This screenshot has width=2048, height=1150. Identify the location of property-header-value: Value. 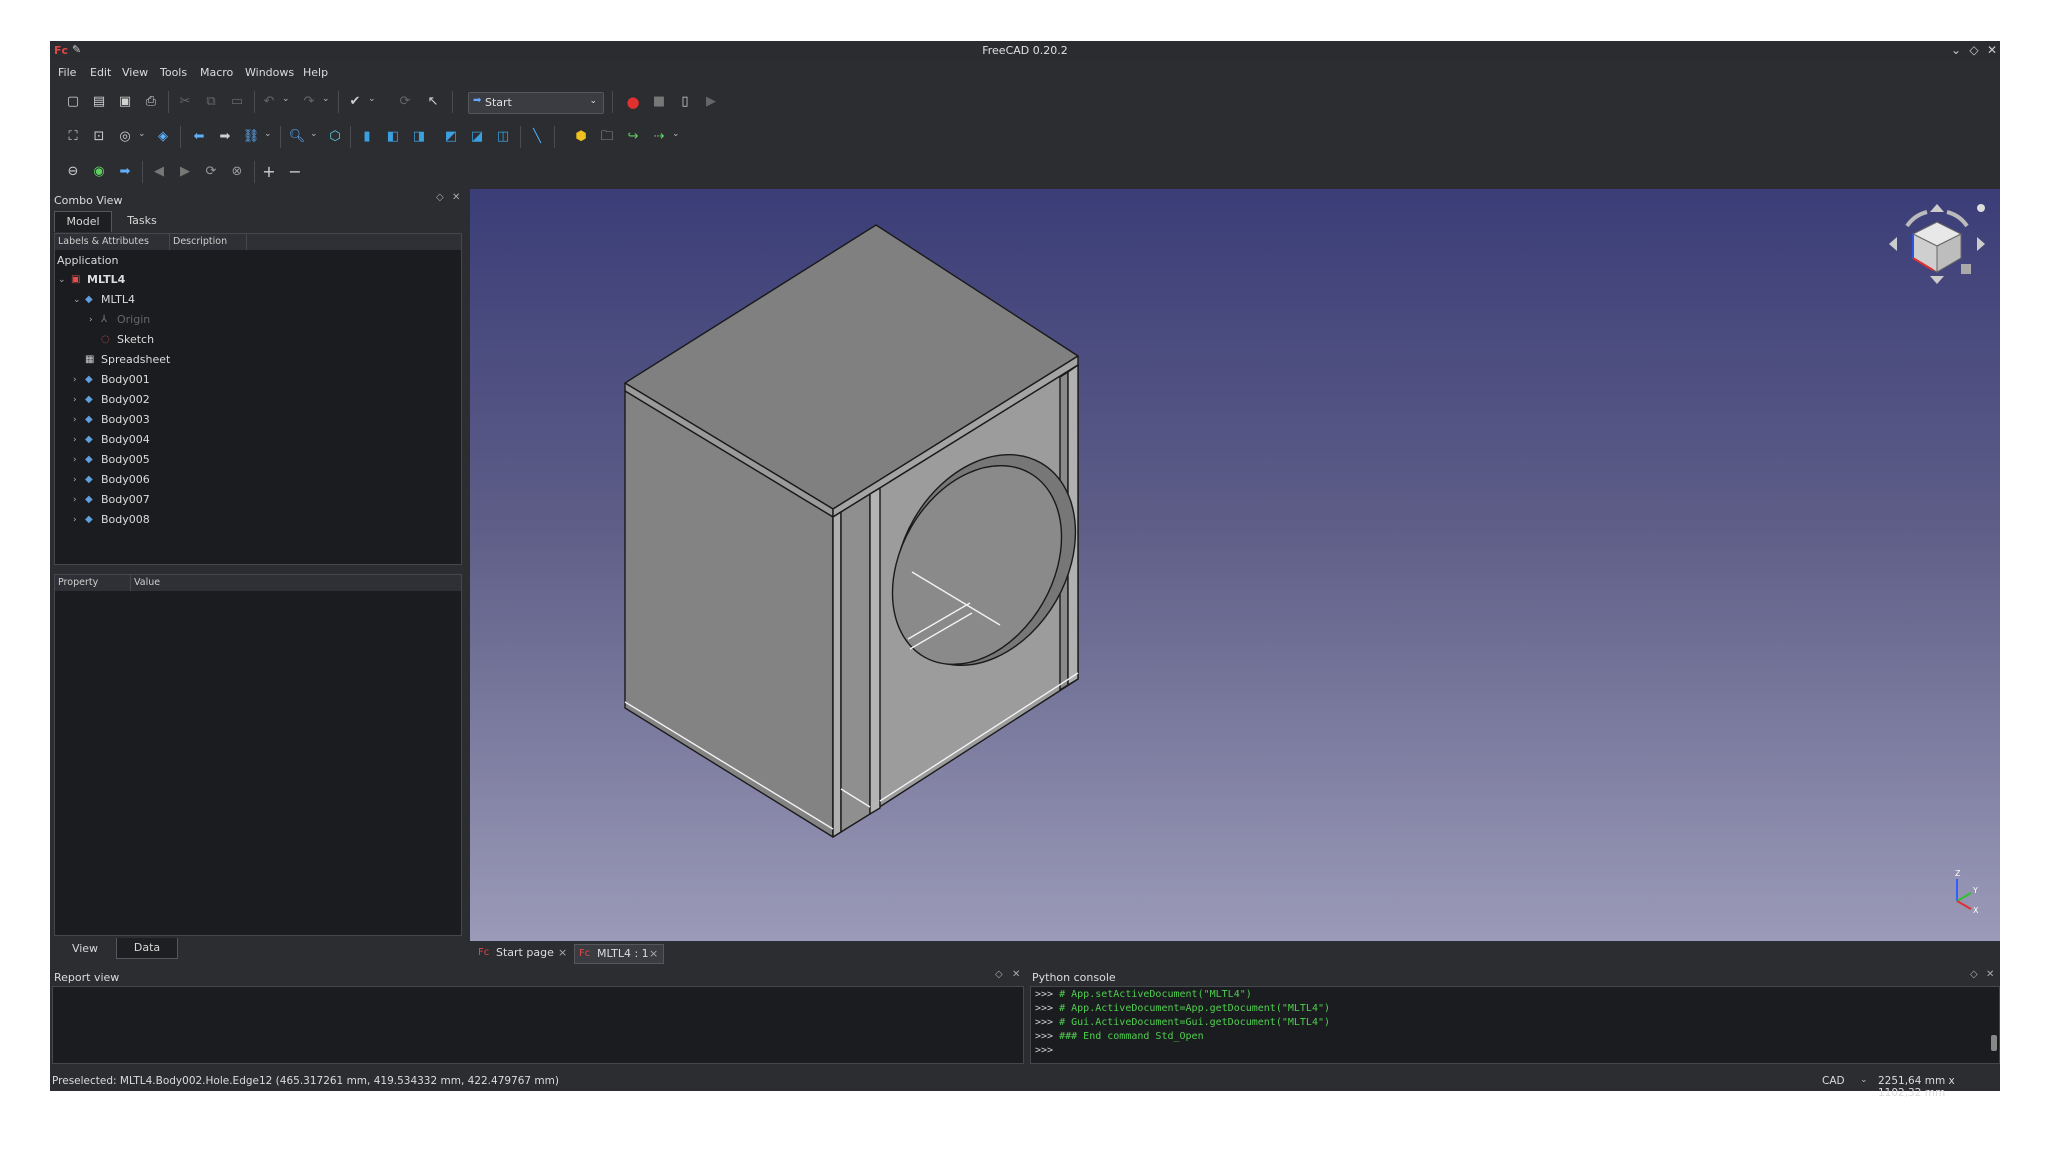
(296, 583).